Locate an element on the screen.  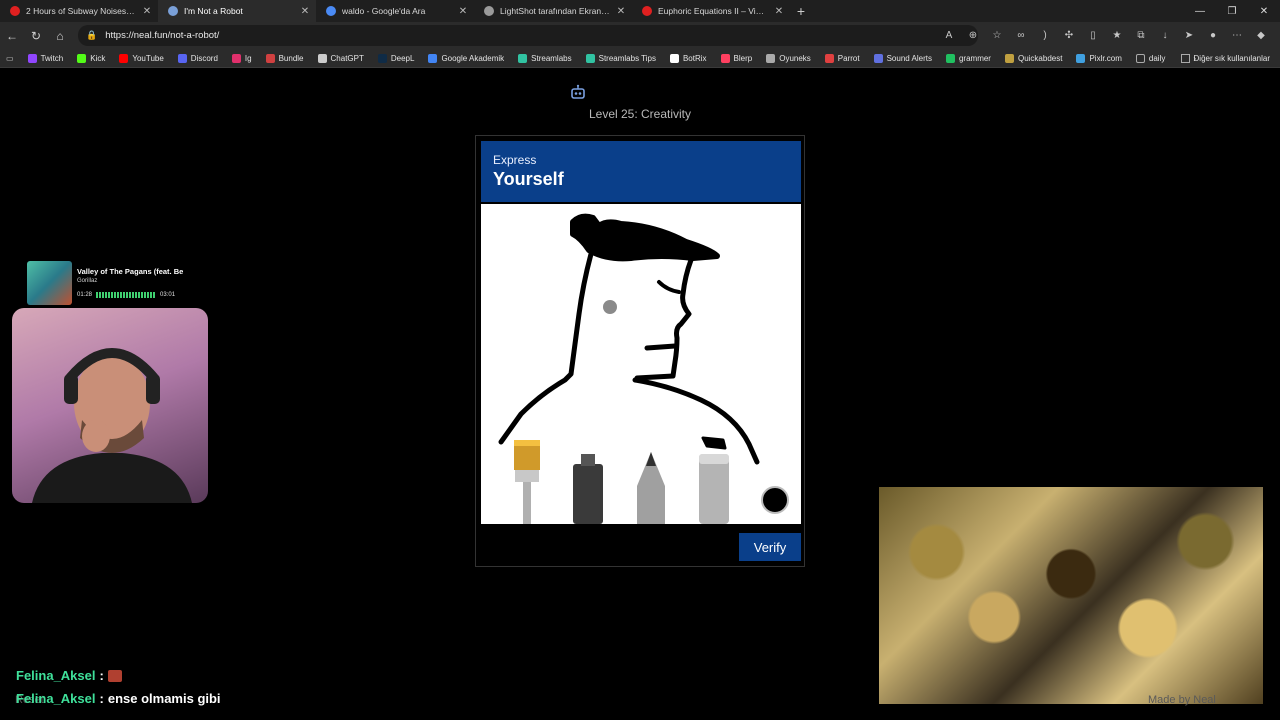
made-by-link: Made by Neal is located at coordinates (1182, 700).